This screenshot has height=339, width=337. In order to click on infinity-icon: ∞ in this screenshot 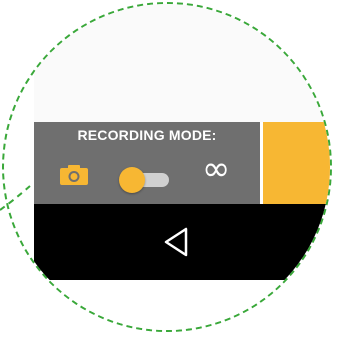, I will do `click(216, 169)`.